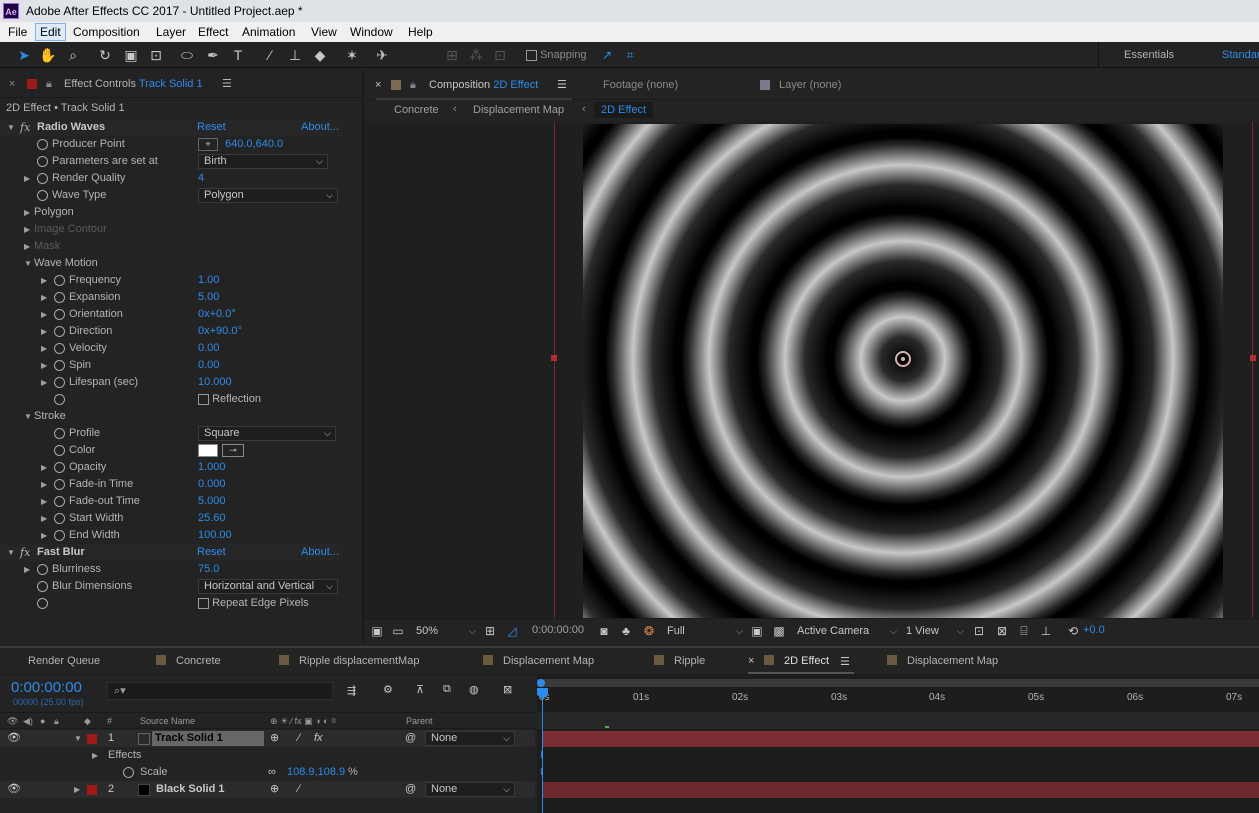  Describe the element at coordinates (295, 55) in the screenshot. I see `clone-stamp-tool-icon: ⊥` at that location.